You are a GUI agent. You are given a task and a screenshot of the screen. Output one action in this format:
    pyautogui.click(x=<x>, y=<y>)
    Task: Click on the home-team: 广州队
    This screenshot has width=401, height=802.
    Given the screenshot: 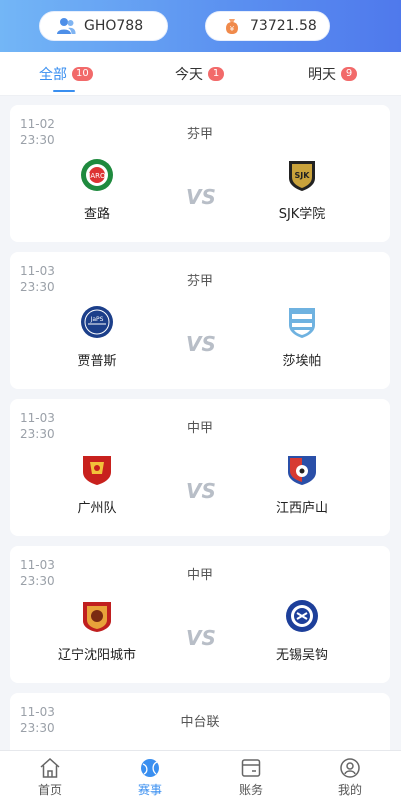 What is the action you would take?
    pyautogui.click(x=97, y=484)
    